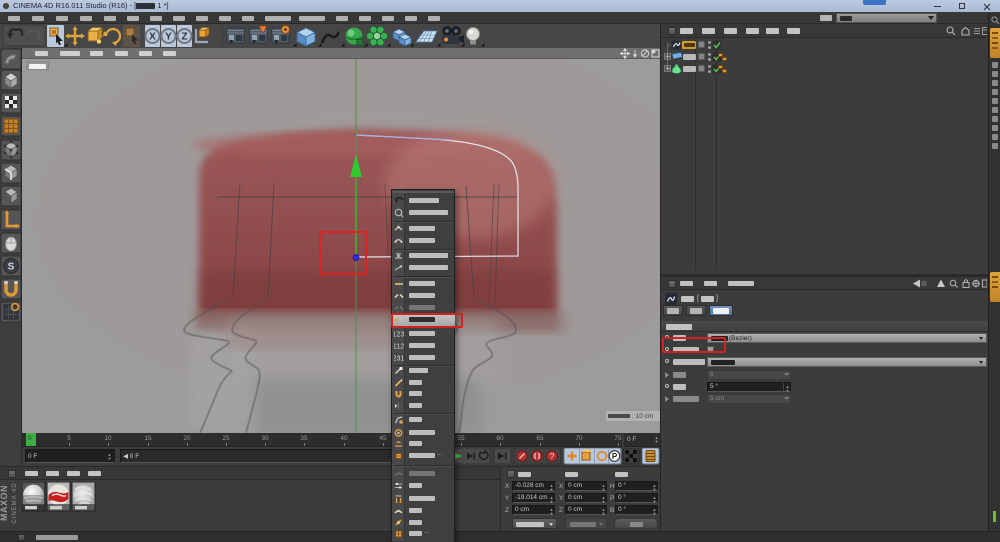 Image resolution: width=1000 pixels, height=542 pixels. Describe the element at coordinates (168, 37) in the screenshot. I see `svg-text: Y` at that location.